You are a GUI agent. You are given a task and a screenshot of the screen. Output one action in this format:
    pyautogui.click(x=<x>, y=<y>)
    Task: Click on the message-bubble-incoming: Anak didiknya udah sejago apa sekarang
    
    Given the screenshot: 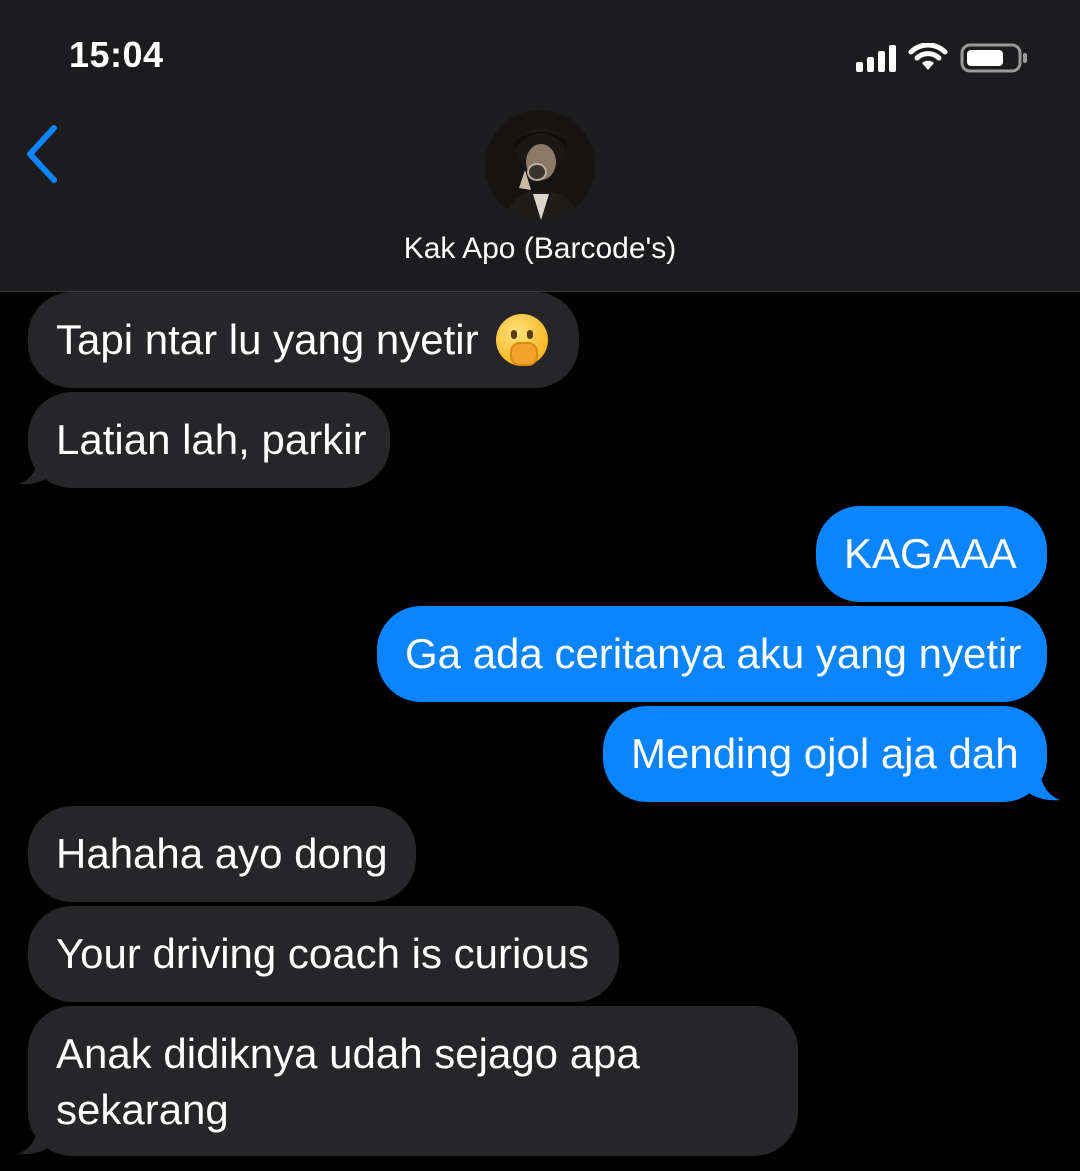 What is the action you would take?
    pyautogui.click(x=413, y=1081)
    